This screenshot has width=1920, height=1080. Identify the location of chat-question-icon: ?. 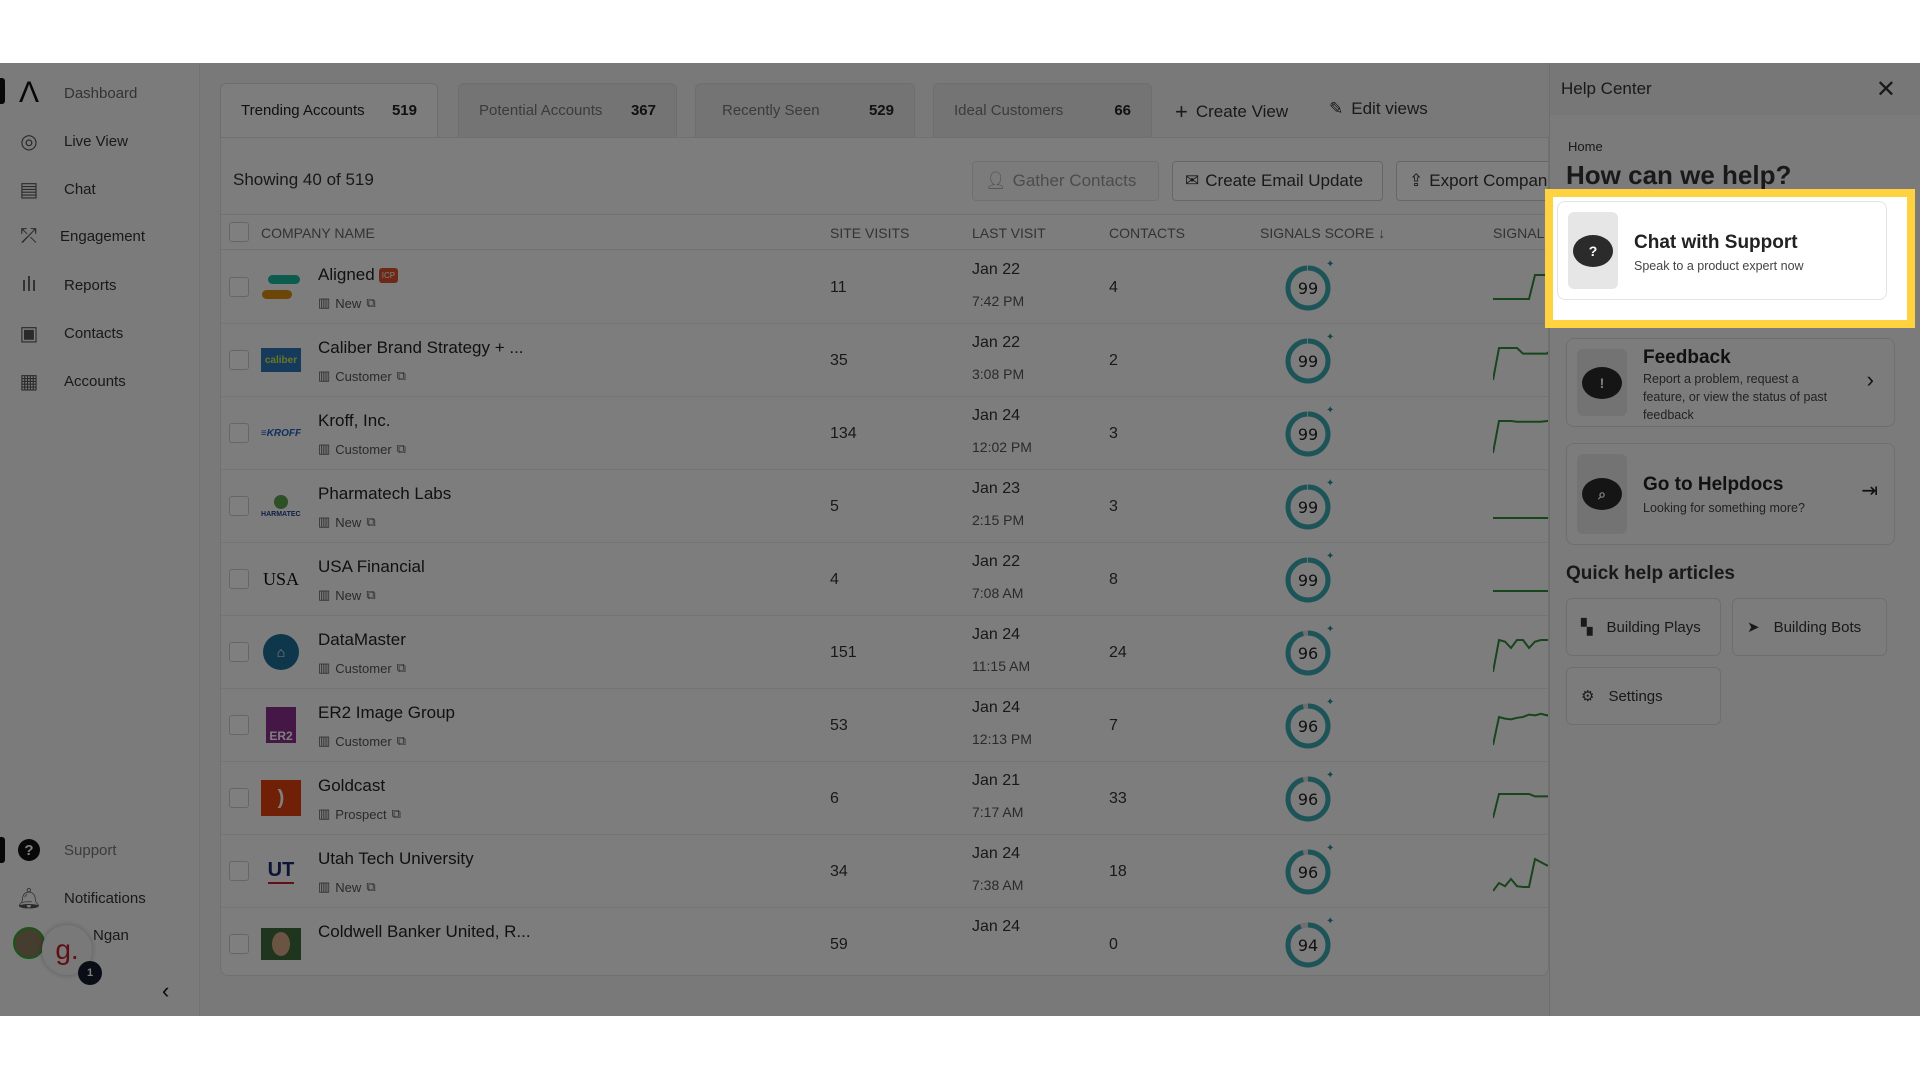
(1593, 250).